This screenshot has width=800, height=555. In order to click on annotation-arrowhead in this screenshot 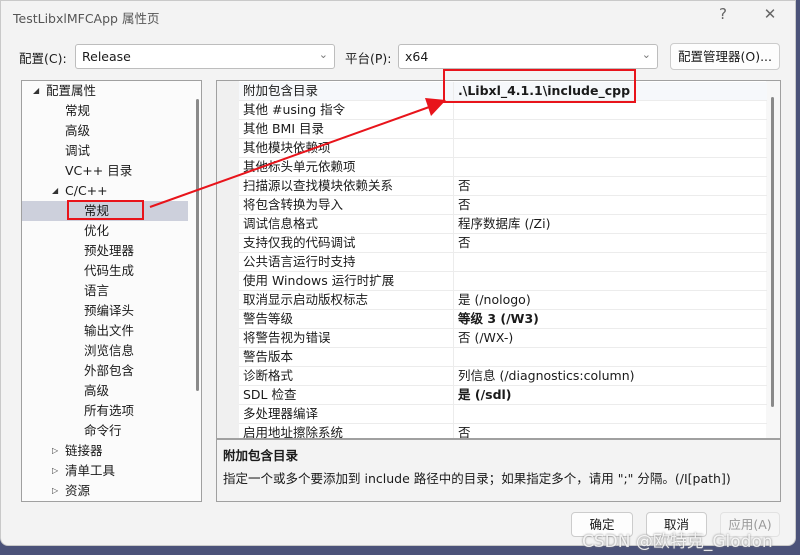, I will do `click(435, 107)`.